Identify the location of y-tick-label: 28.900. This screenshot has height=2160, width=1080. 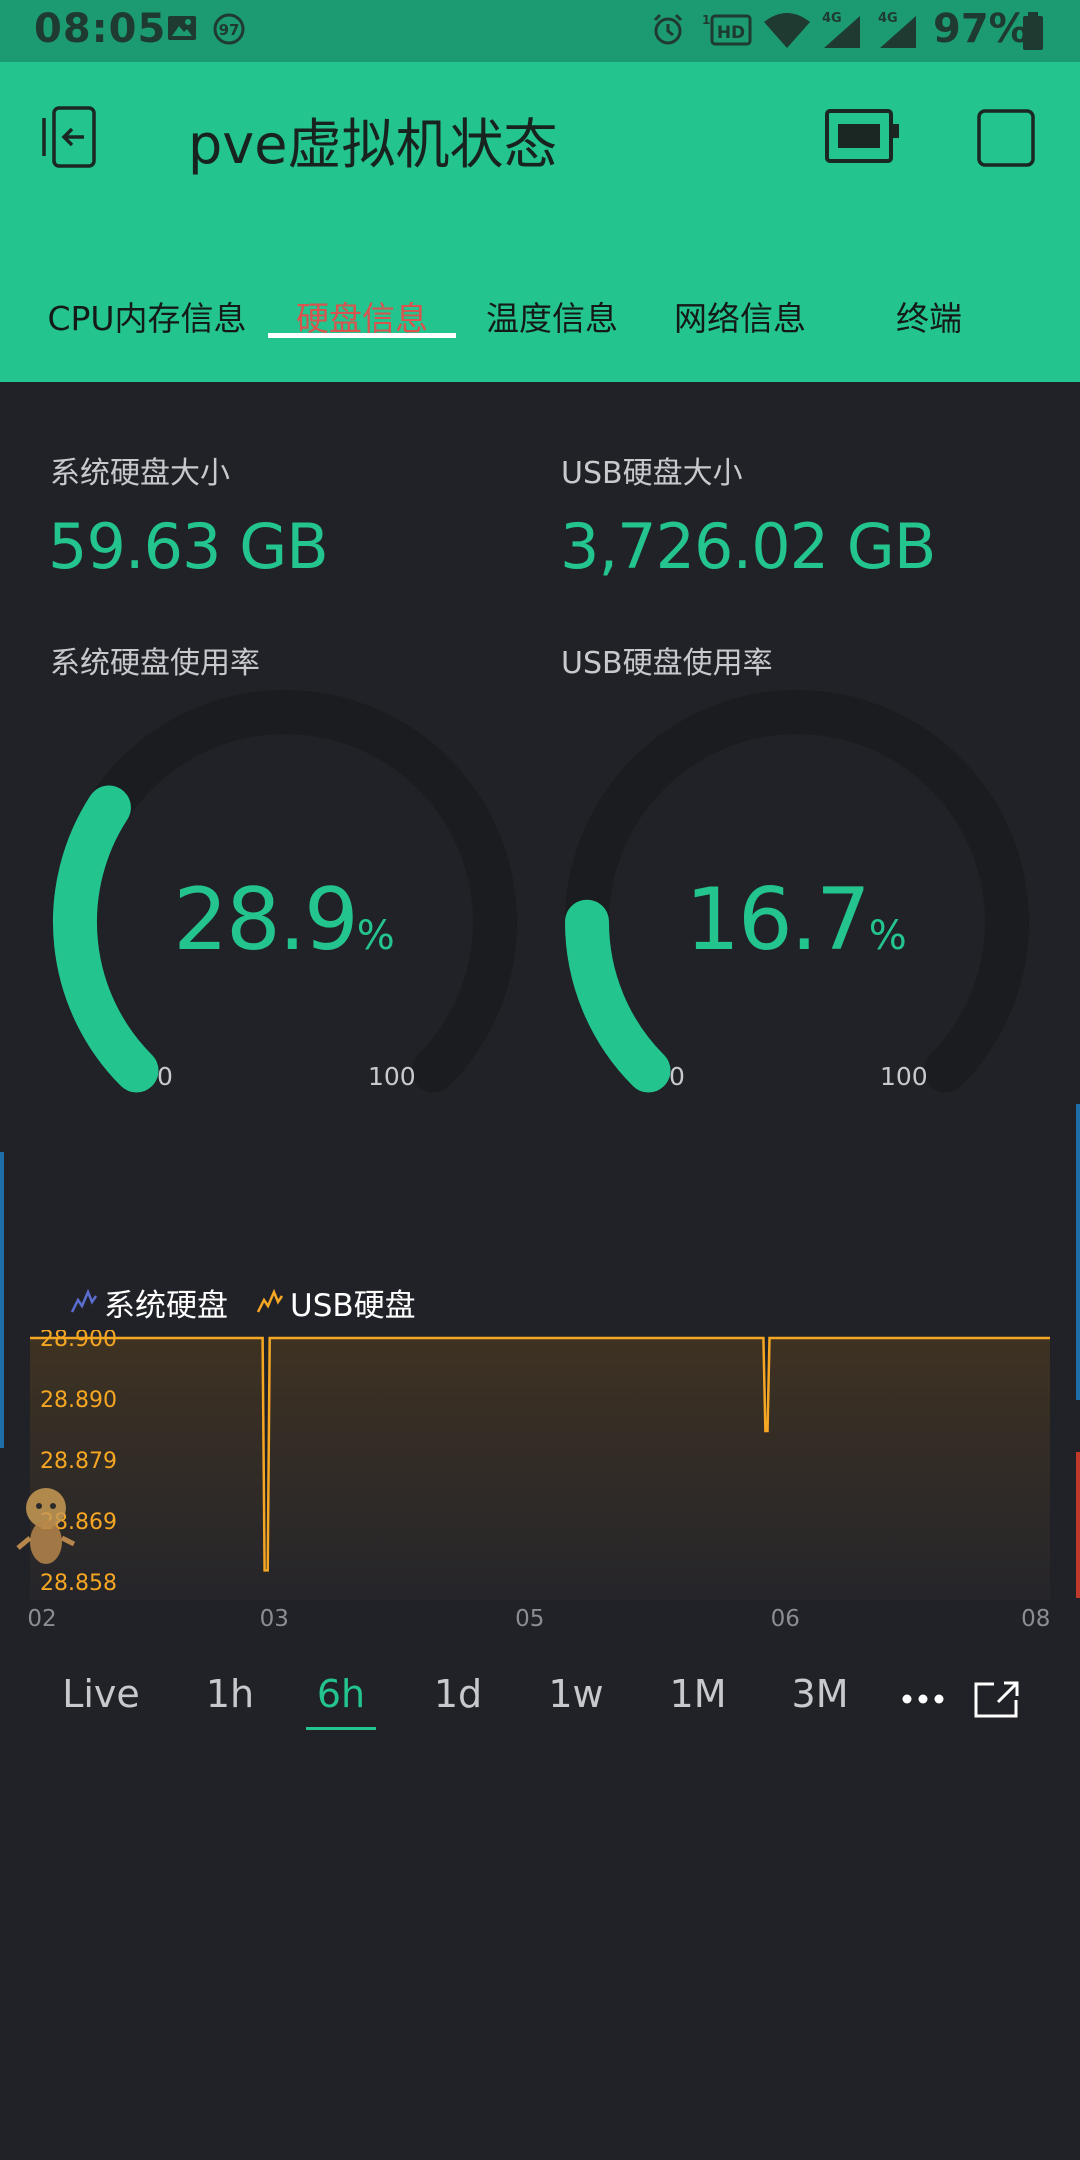
(78, 1341).